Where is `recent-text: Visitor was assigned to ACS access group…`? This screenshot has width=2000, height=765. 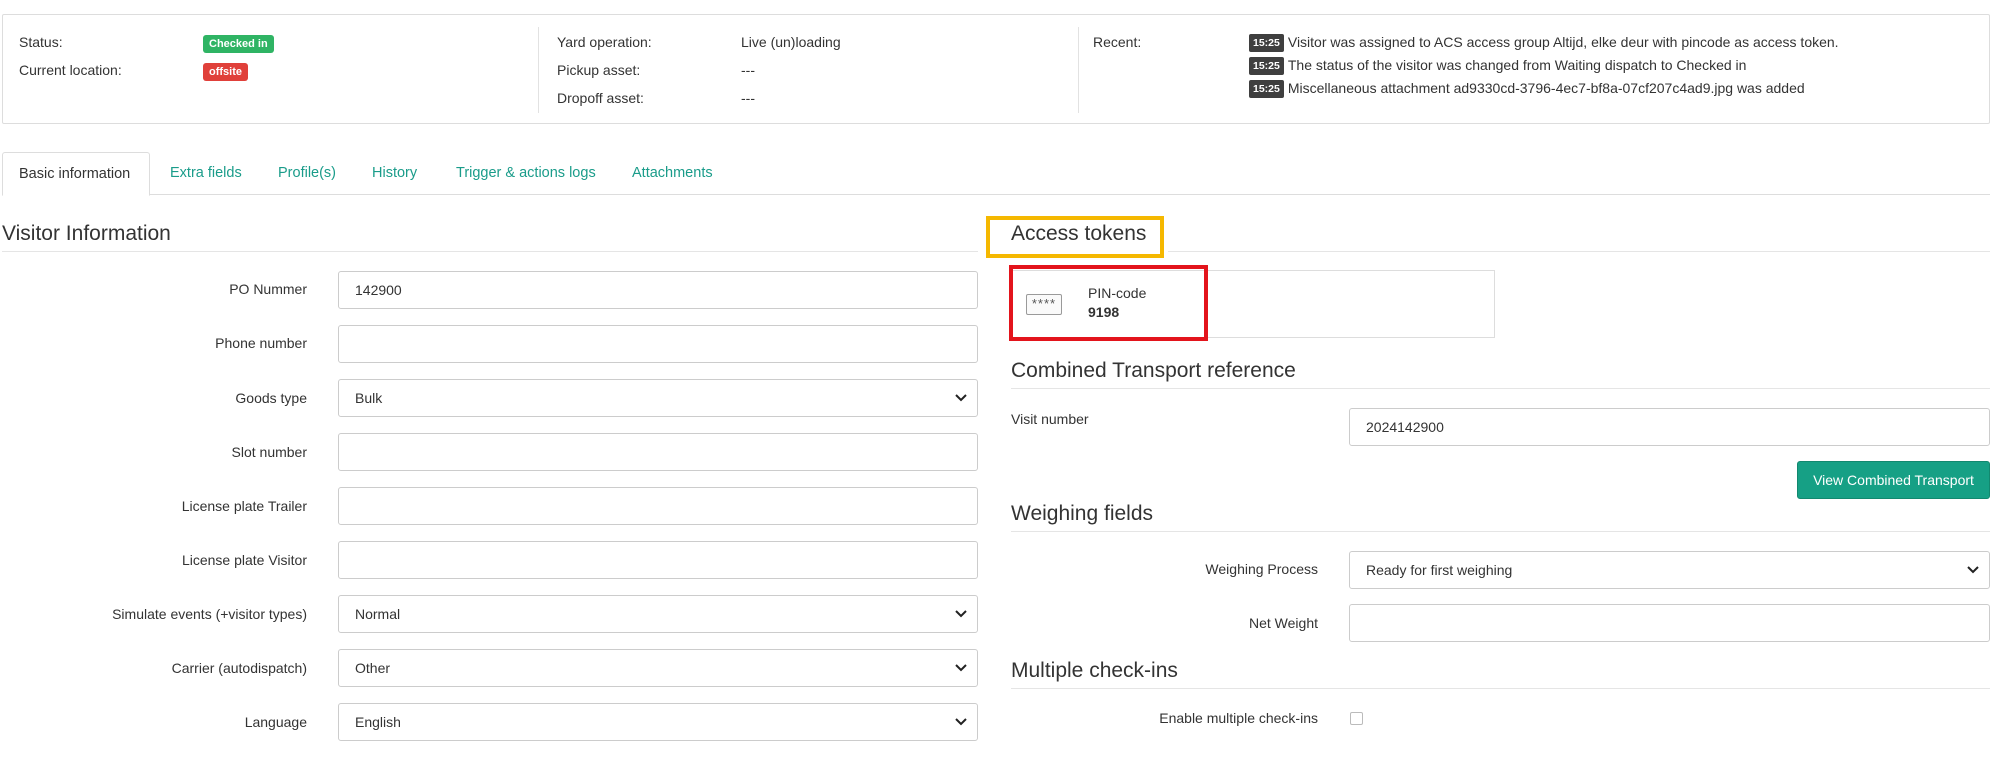
recent-text: Visitor was assigned to ACS access group… is located at coordinates (1563, 42).